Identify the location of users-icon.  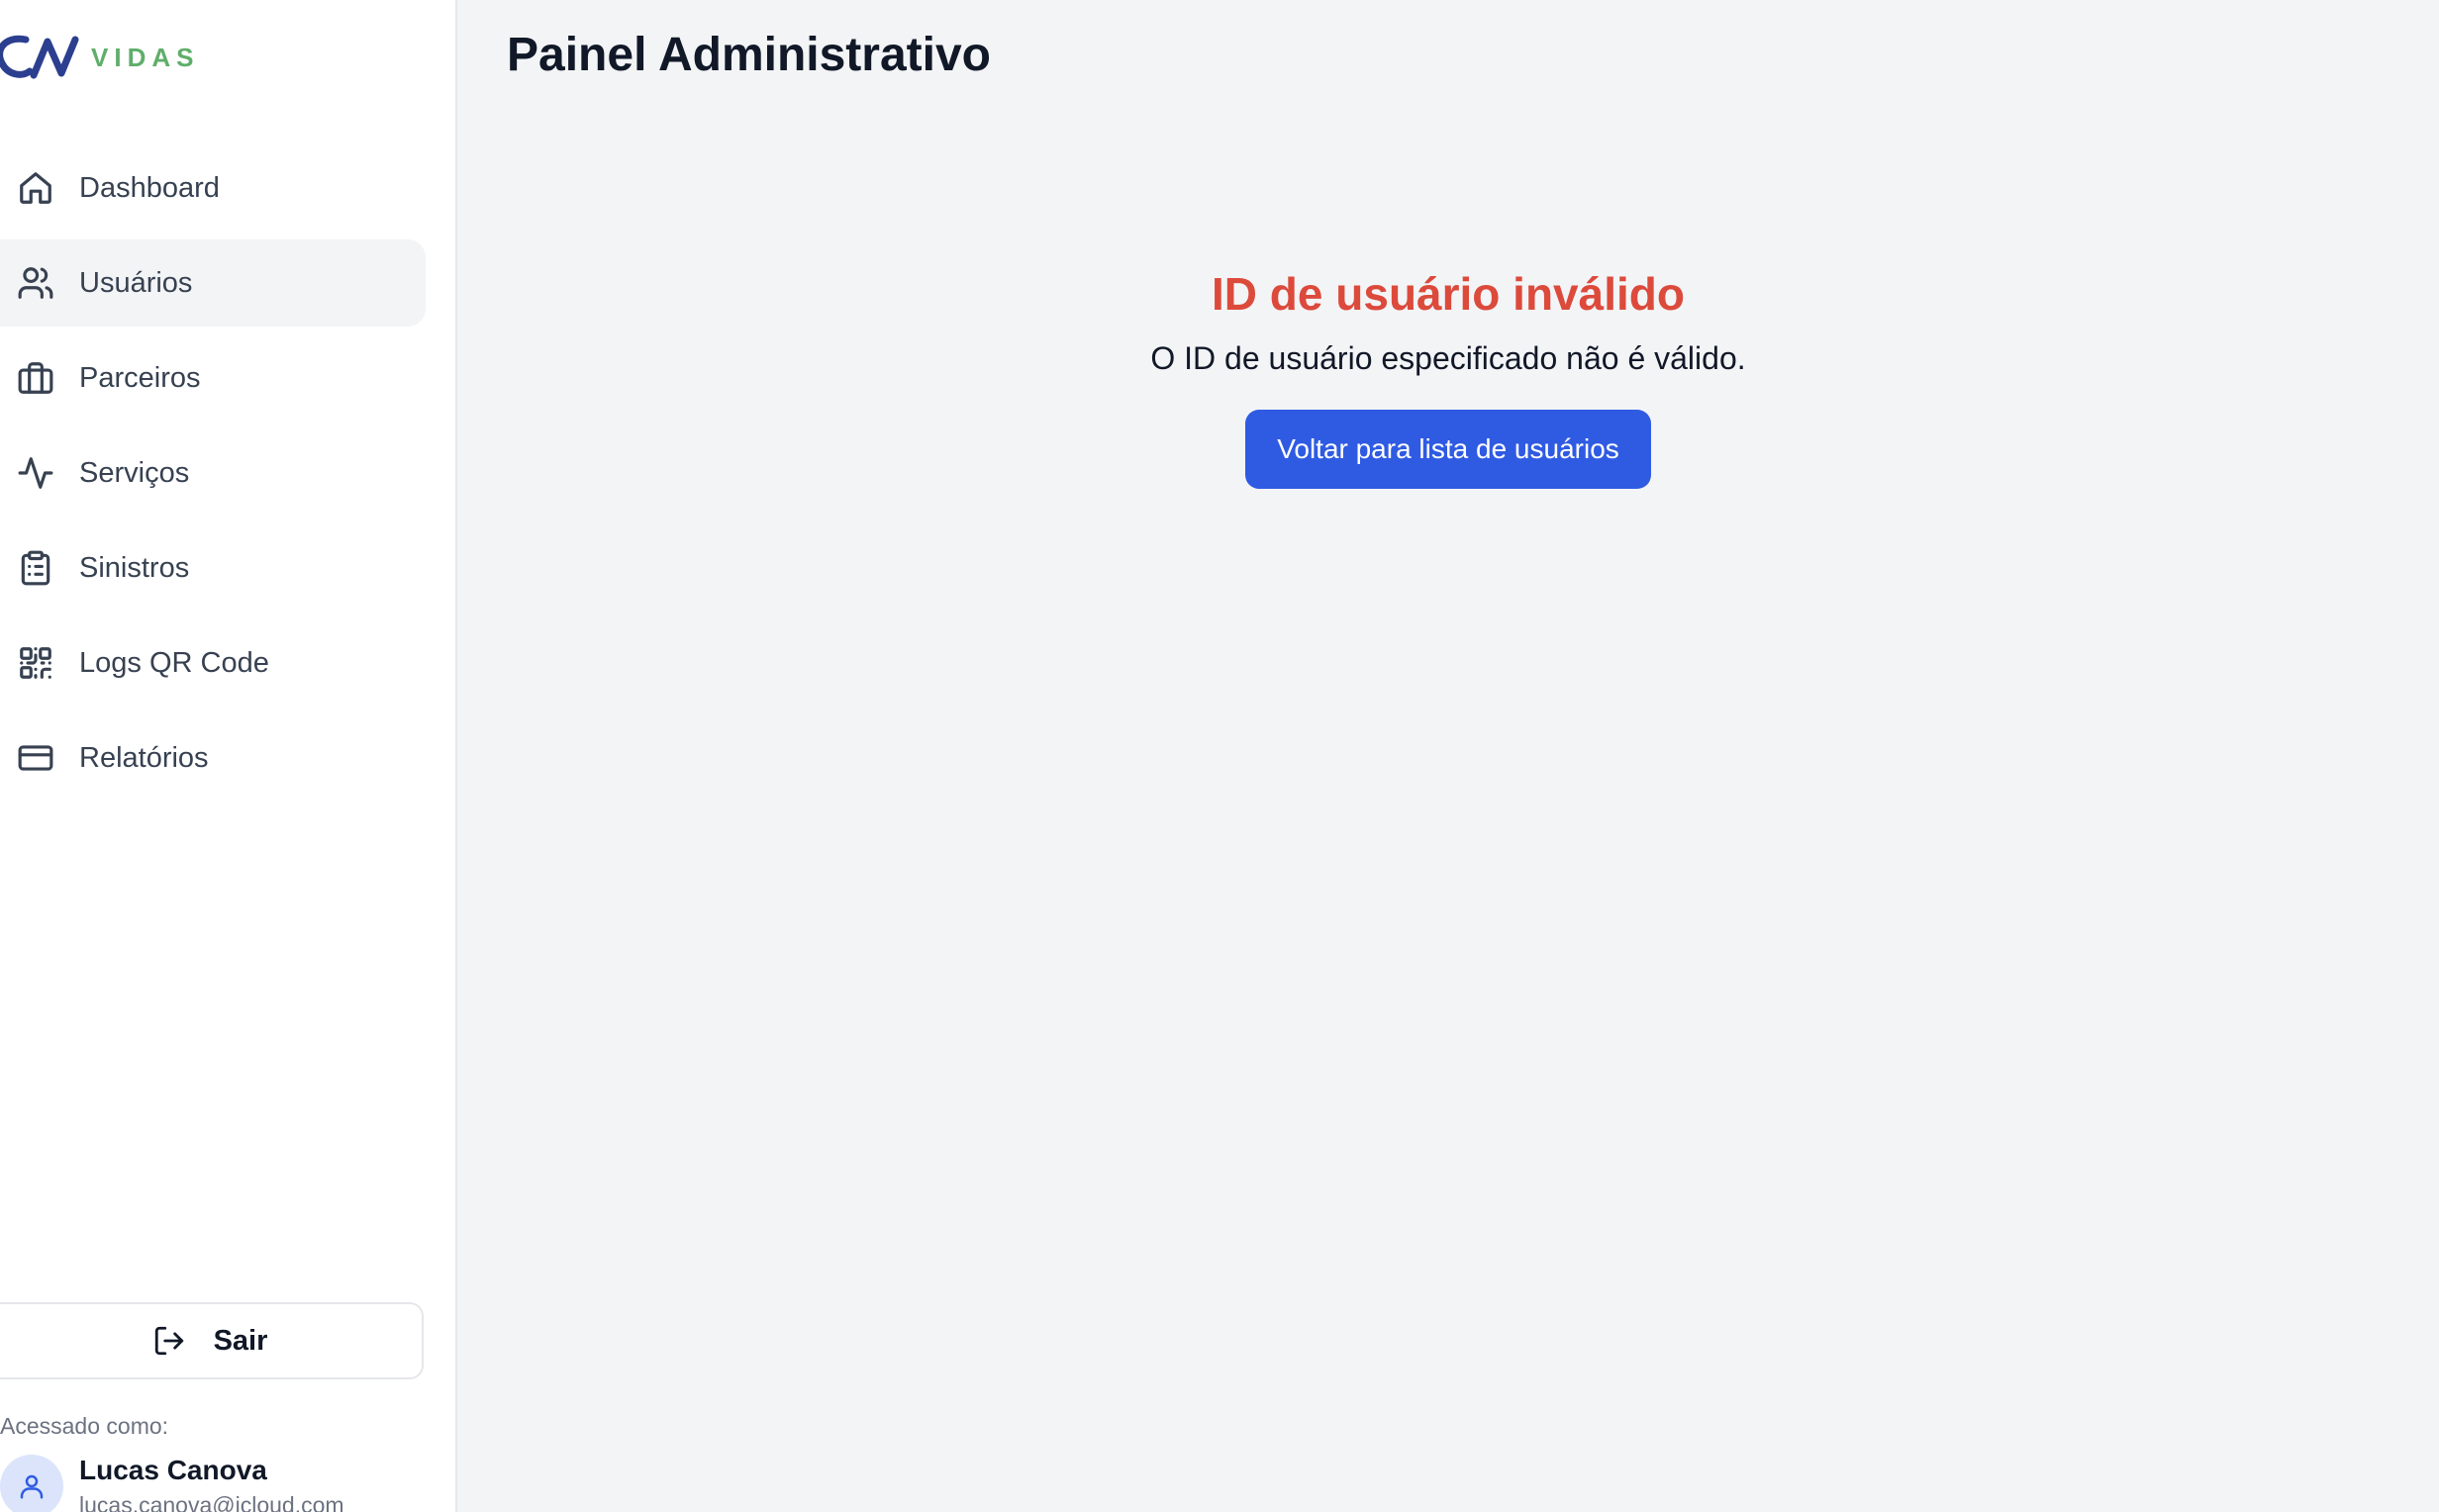
(35, 283).